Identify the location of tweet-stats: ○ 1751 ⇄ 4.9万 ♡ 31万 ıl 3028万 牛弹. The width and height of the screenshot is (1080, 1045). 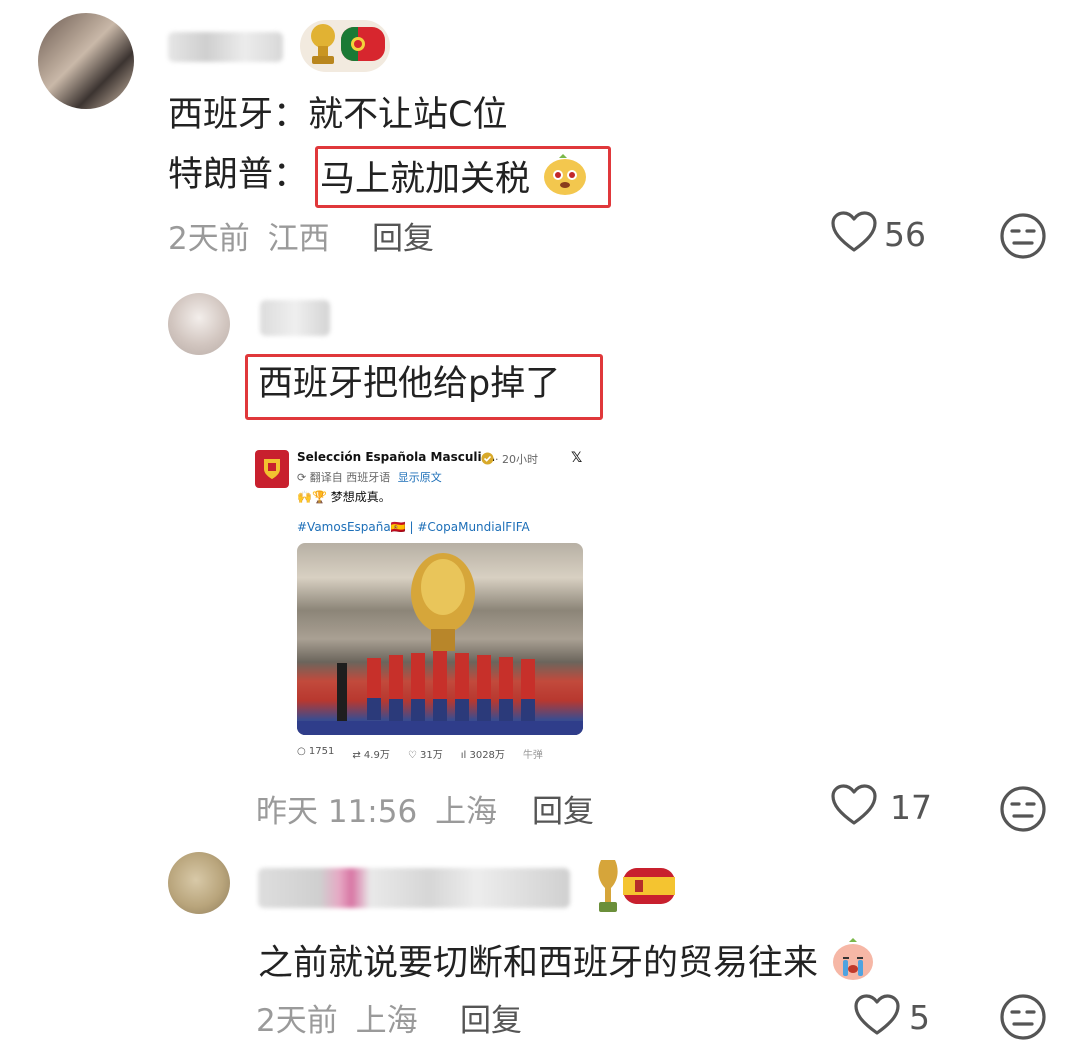
(420, 753).